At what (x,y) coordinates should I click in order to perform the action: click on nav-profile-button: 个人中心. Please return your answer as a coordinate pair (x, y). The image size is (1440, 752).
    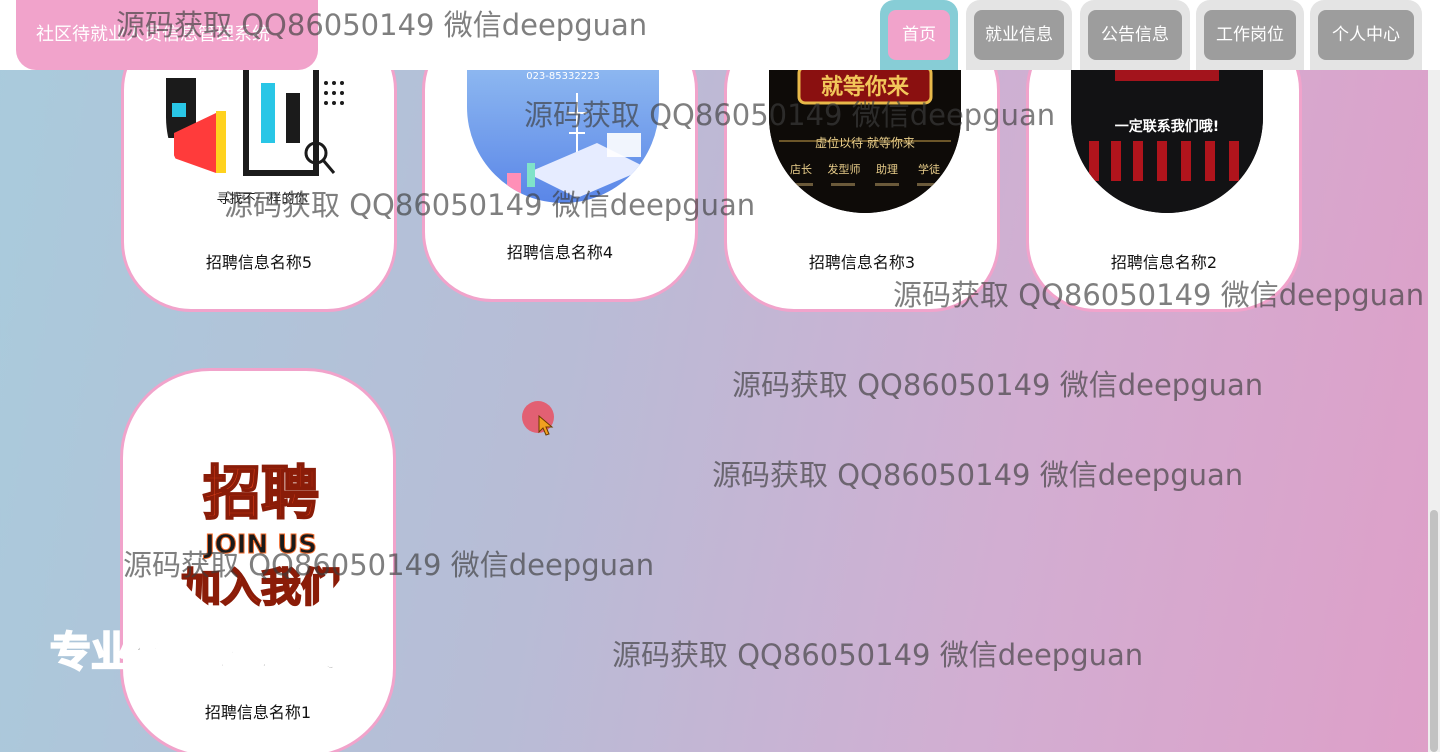
    Looking at the image, I should click on (1366, 35).